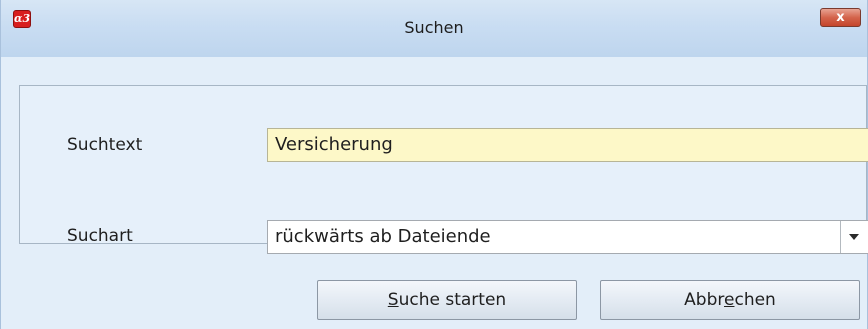 This screenshot has height=329, width=868. Describe the element at coordinates (100, 236) in the screenshot. I see `suchart-label: Suchart` at that location.